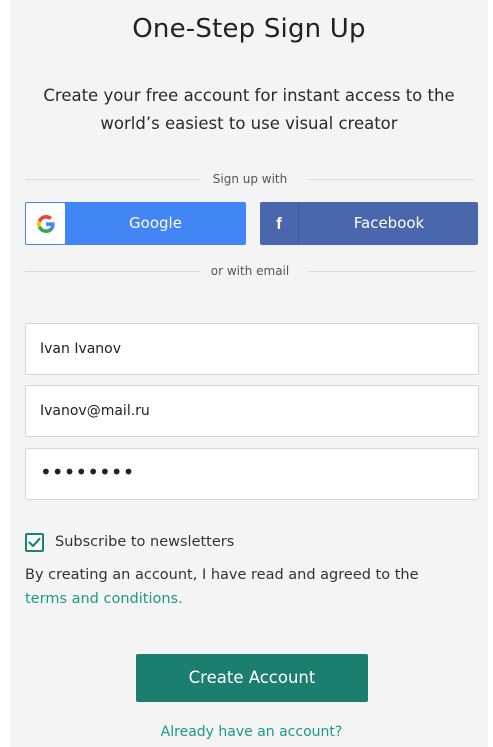 This screenshot has width=493, height=747. I want to click on social-divider-label: Sign up with, so click(250, 179).